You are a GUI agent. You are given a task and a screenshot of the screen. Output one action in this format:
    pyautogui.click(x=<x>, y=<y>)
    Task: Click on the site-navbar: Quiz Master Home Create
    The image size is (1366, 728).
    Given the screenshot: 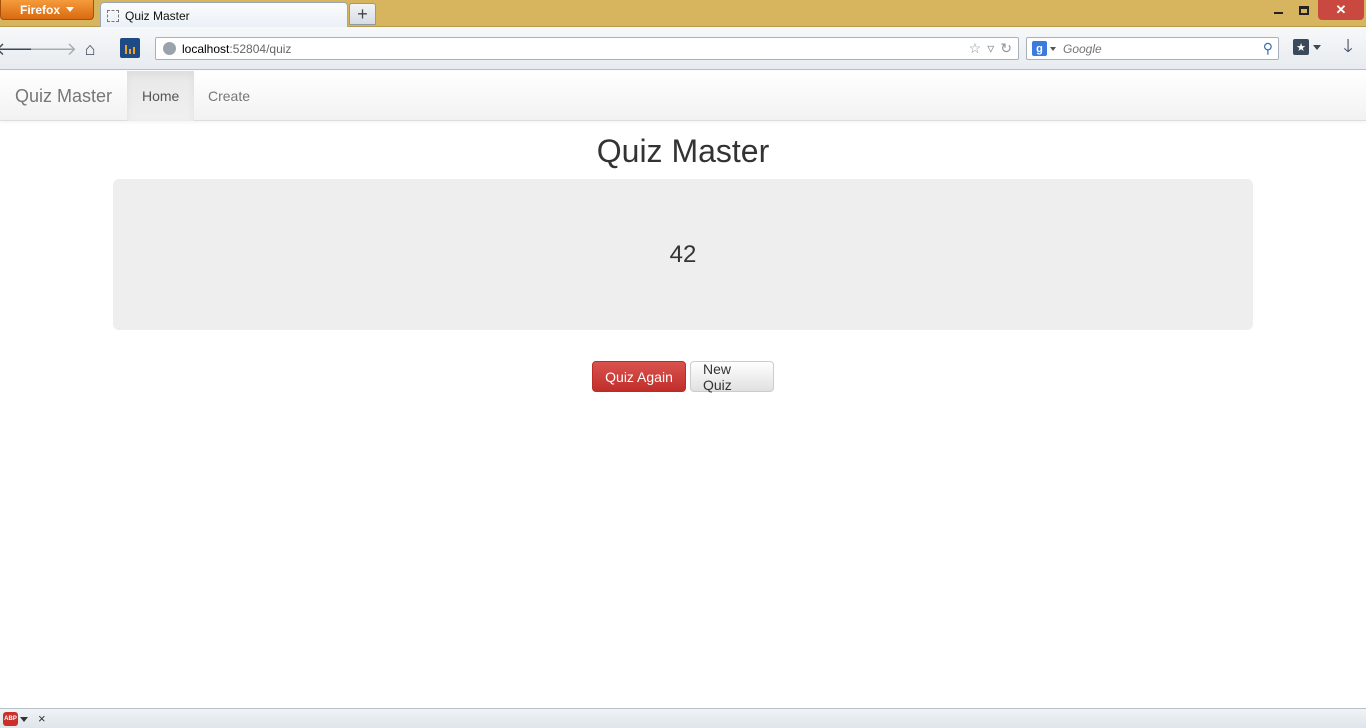 What is the action you would take?
    pyautogui.click(x=683, y=96)
    